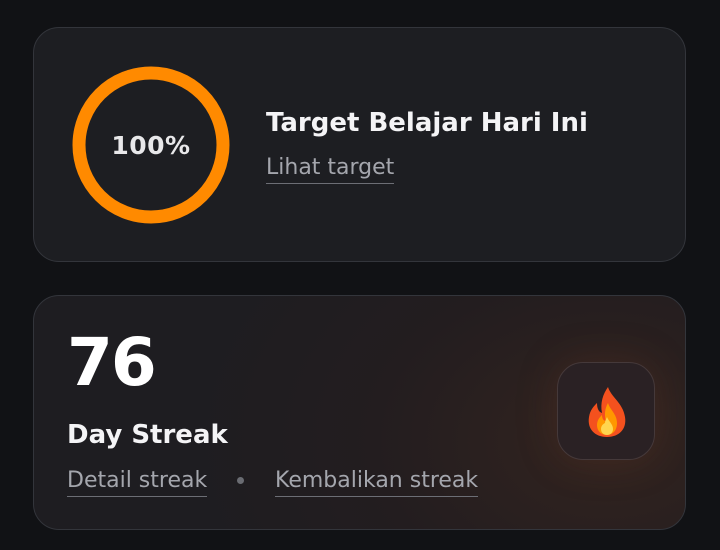 The width and height of the screenshot is (720, 550). I want to click on streak-detail-link: Detail streak, so click(137, 482).